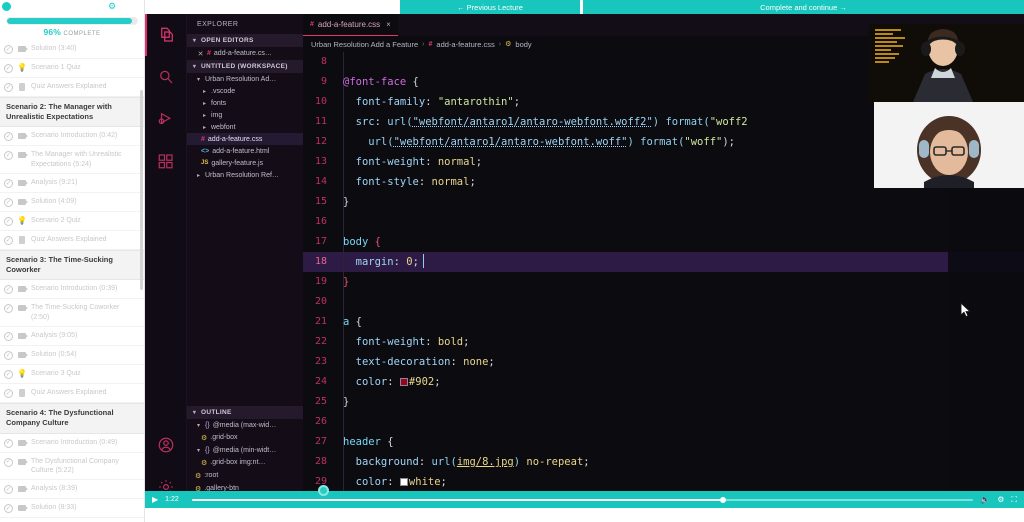  What do you see at coordinates (22, 221) in the screenshot?
I see `quiz-icon: 💡` at bounding box center [22, 221].